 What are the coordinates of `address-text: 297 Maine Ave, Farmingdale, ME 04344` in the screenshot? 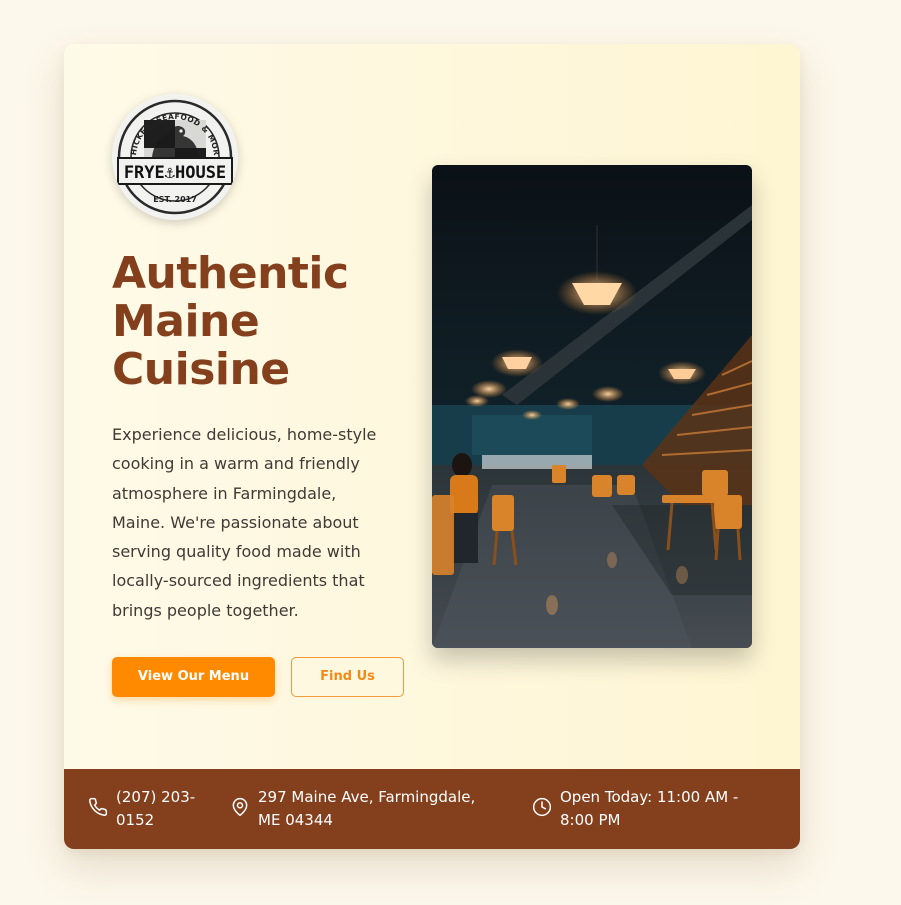 It's located at (367, 808).